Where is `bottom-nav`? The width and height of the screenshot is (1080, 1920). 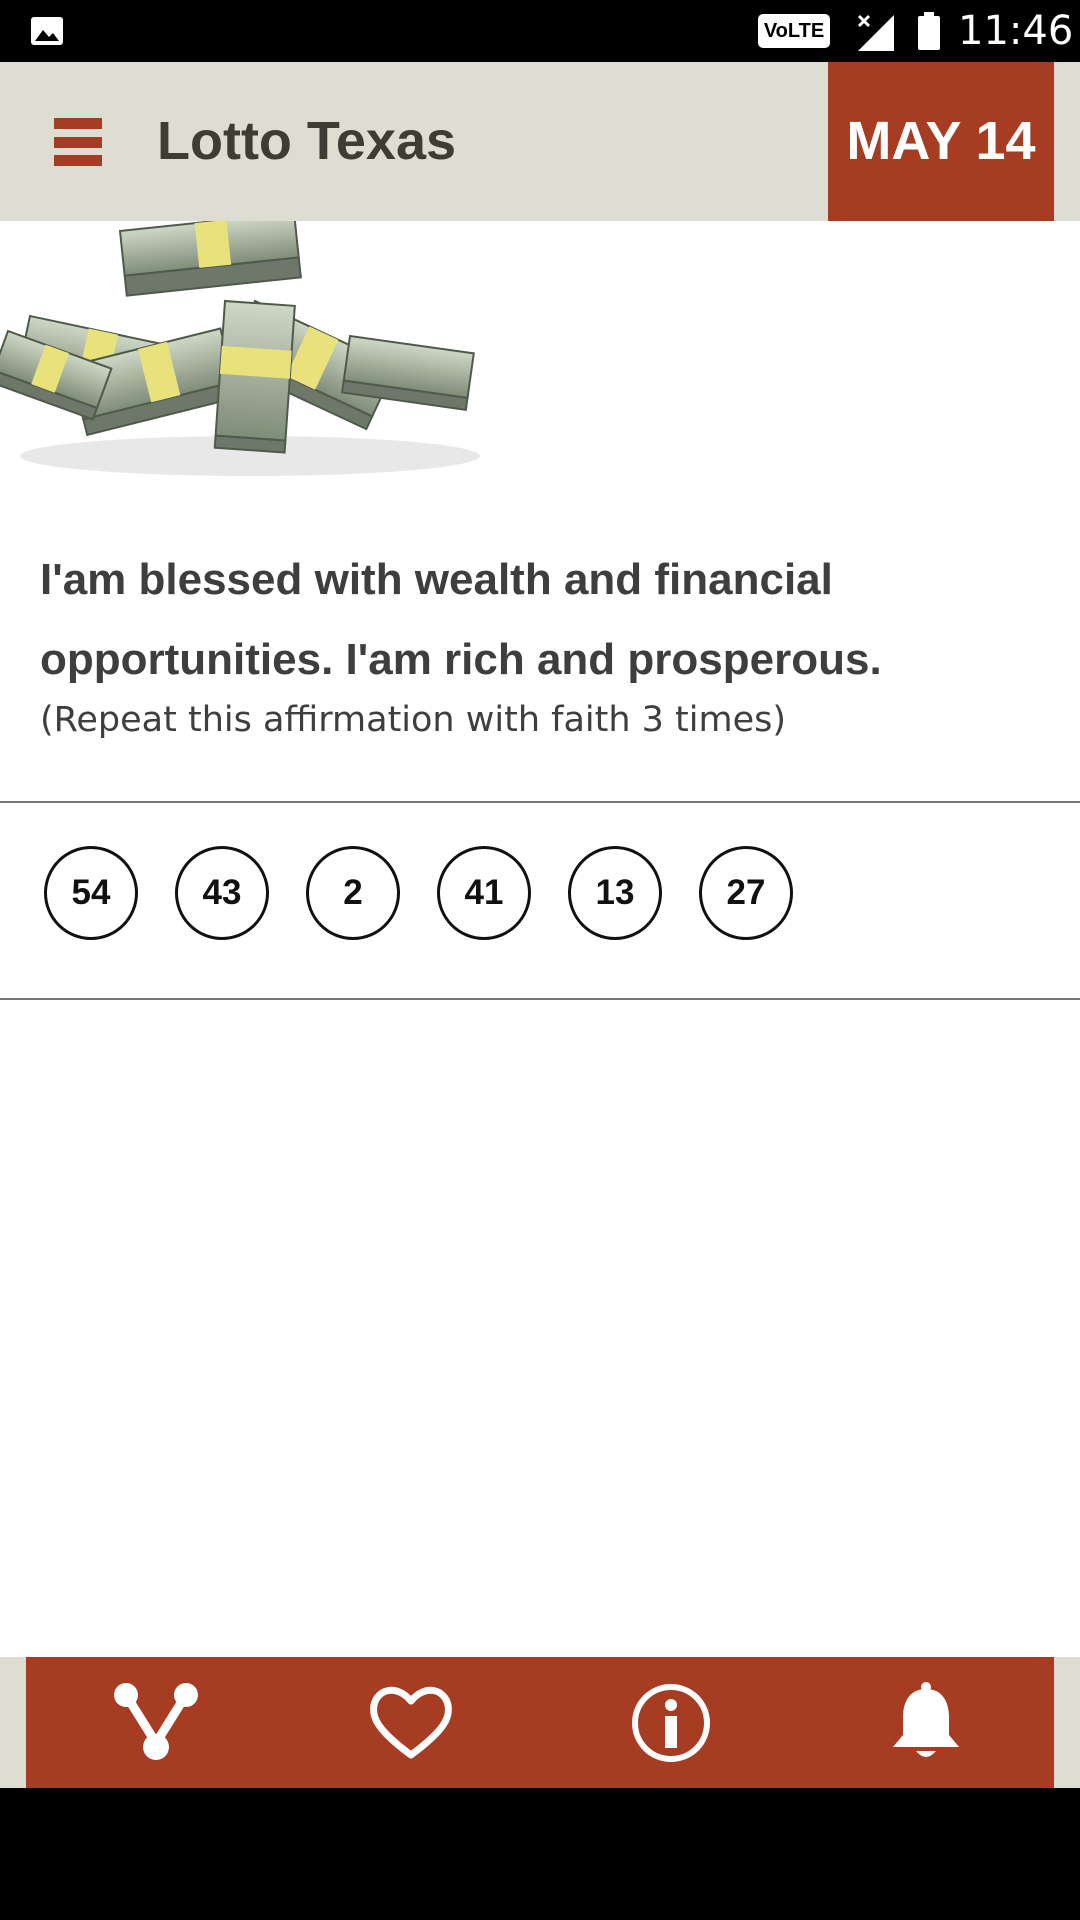 bottom-nav is located at coordinates (540, 1722).